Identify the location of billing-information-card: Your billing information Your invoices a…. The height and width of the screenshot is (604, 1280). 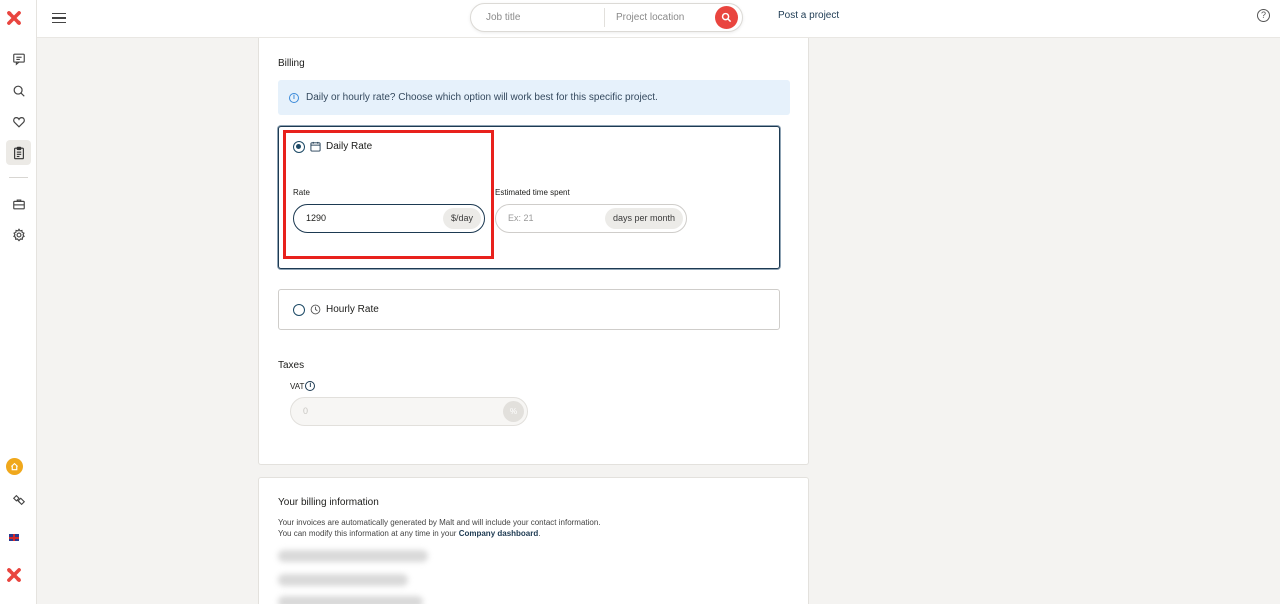
(533, 540).